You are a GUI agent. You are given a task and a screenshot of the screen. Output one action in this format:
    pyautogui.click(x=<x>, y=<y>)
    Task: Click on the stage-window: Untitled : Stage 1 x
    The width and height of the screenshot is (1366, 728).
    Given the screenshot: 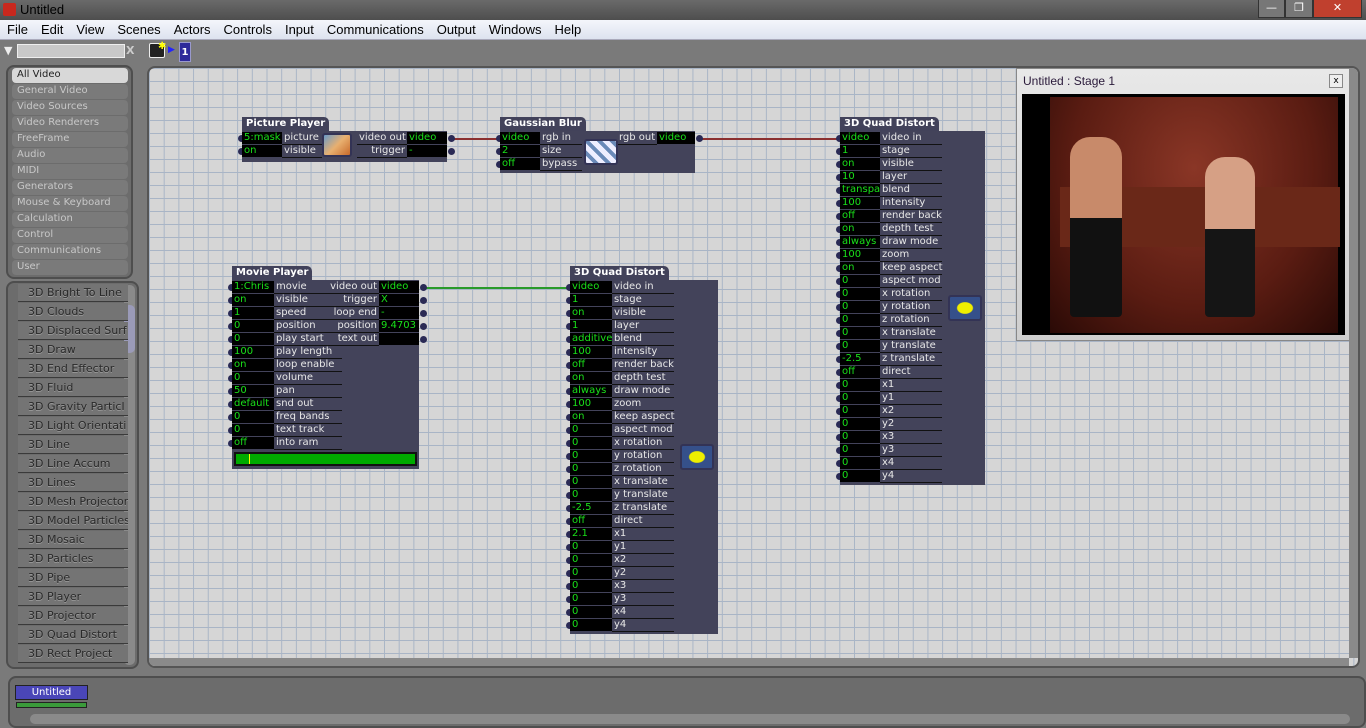 What is the action you would take?
    pyautogui.click(x=1183, y=204)
    